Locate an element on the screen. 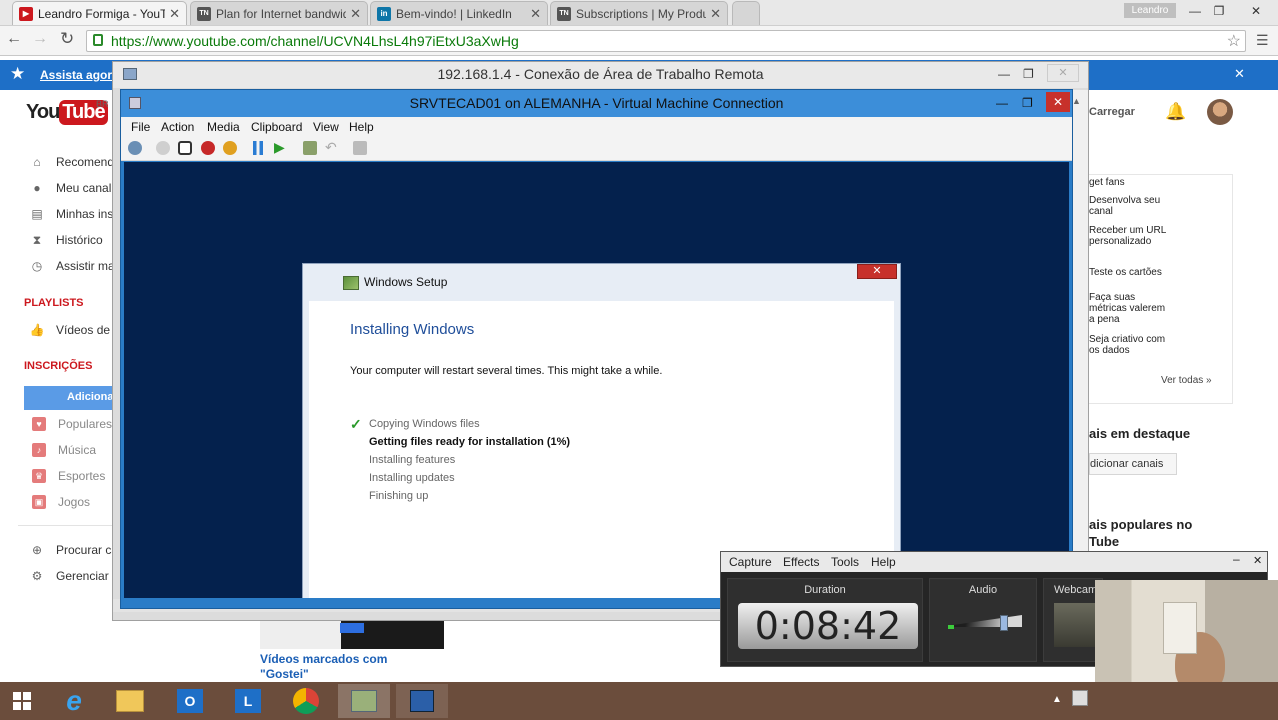 Image resolution: width=1278 pixels, height=720 pixels. scroll-up-icon: ▲ is located at coordinates (1076, 101).